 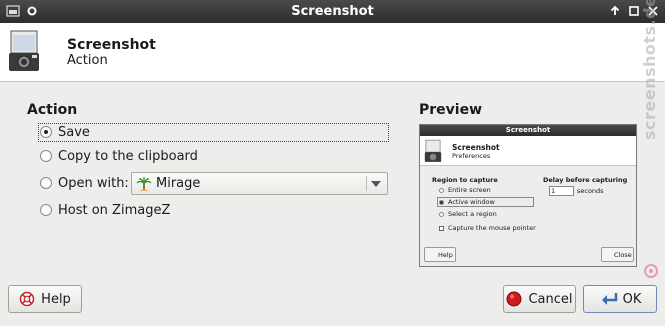 What do you see at coordinates (56, 299) in the screenshot?
I see `help-button-label: Help` at bounding box center [56, 299].